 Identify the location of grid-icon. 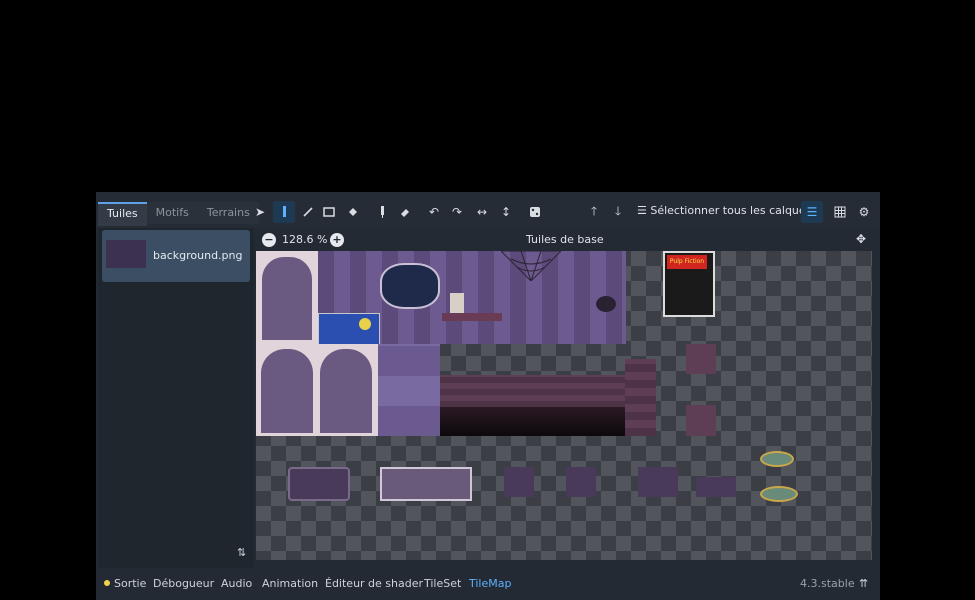
(840, 212).